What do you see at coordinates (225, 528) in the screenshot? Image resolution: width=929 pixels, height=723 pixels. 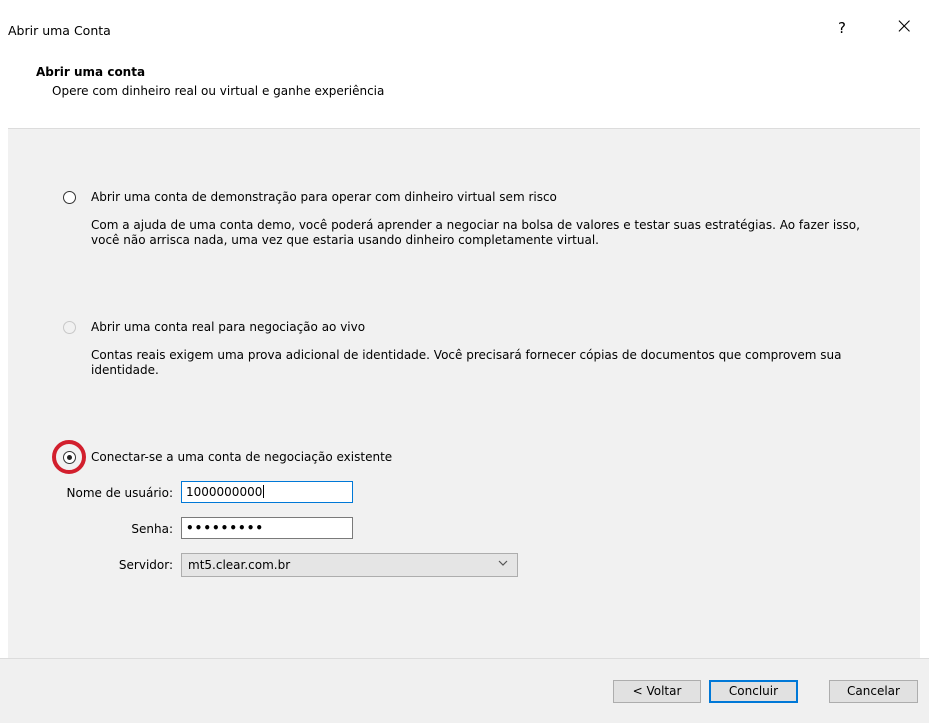 I see `password-value: •••••••••` at bounding box center [225, 528].